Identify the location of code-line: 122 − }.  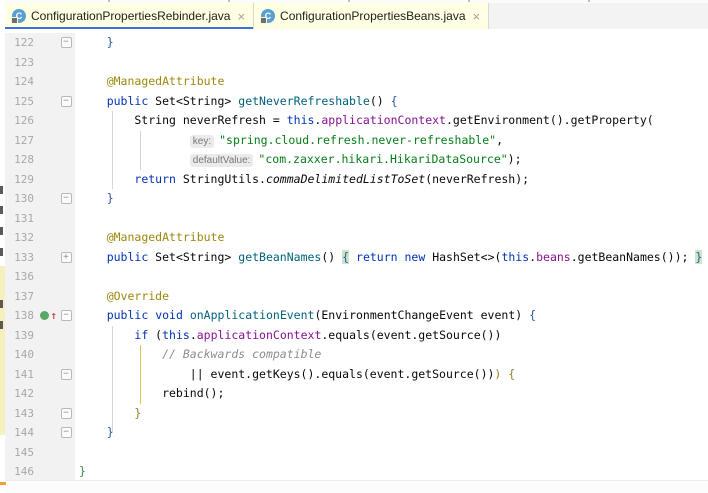
(354, 43).